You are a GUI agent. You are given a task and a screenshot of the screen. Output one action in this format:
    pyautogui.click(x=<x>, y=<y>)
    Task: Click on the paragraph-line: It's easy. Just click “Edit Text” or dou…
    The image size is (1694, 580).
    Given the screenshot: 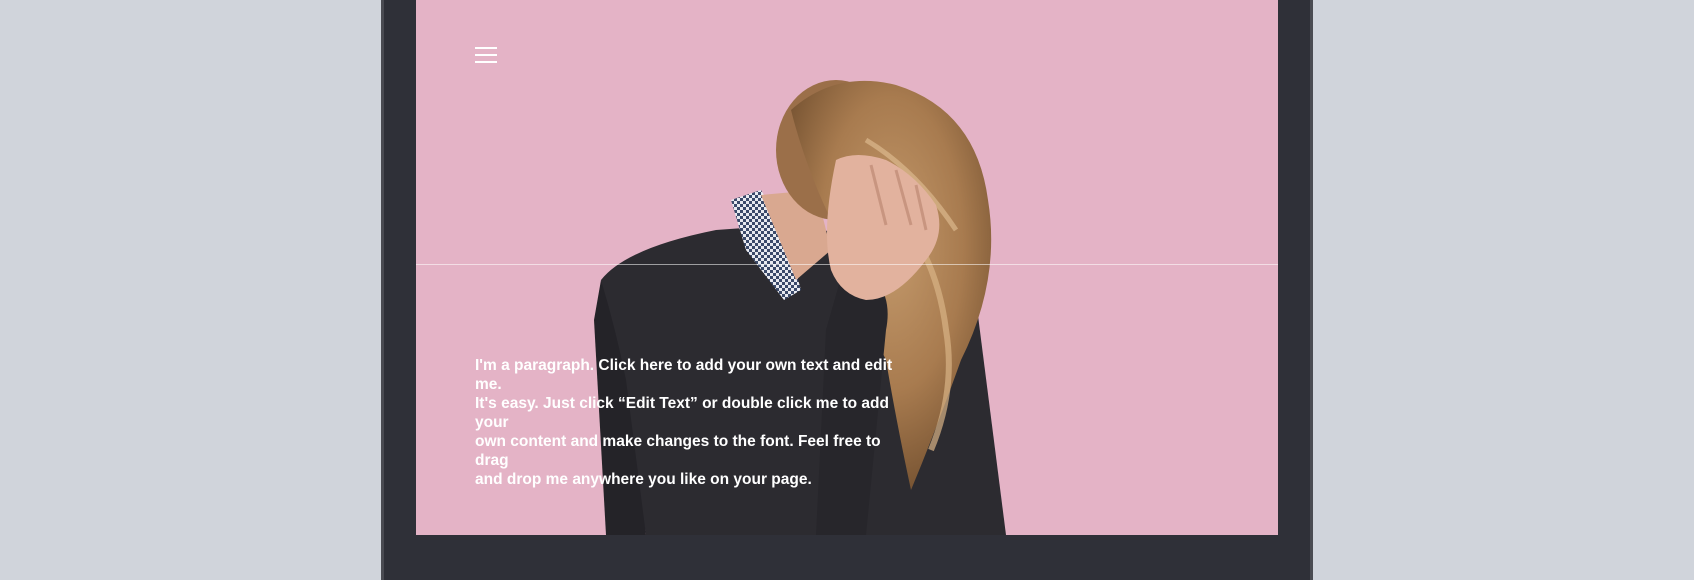 What is the action you would take?
    pyautogui.click(x=682, y=413)
    